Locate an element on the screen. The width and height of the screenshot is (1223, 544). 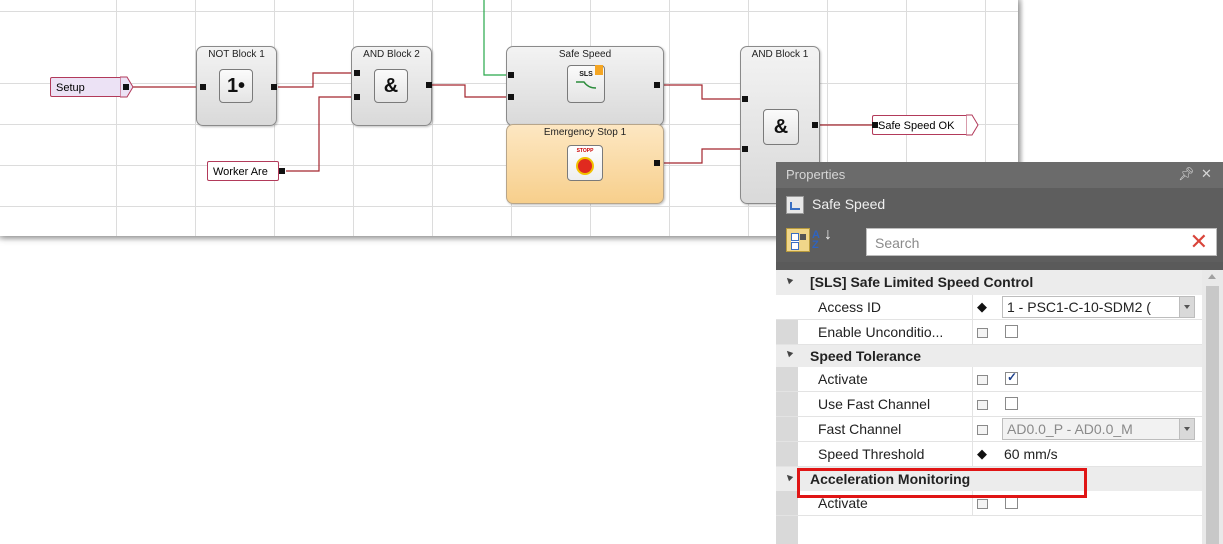
worker-area-output-port is located at coordinates (282, 171).